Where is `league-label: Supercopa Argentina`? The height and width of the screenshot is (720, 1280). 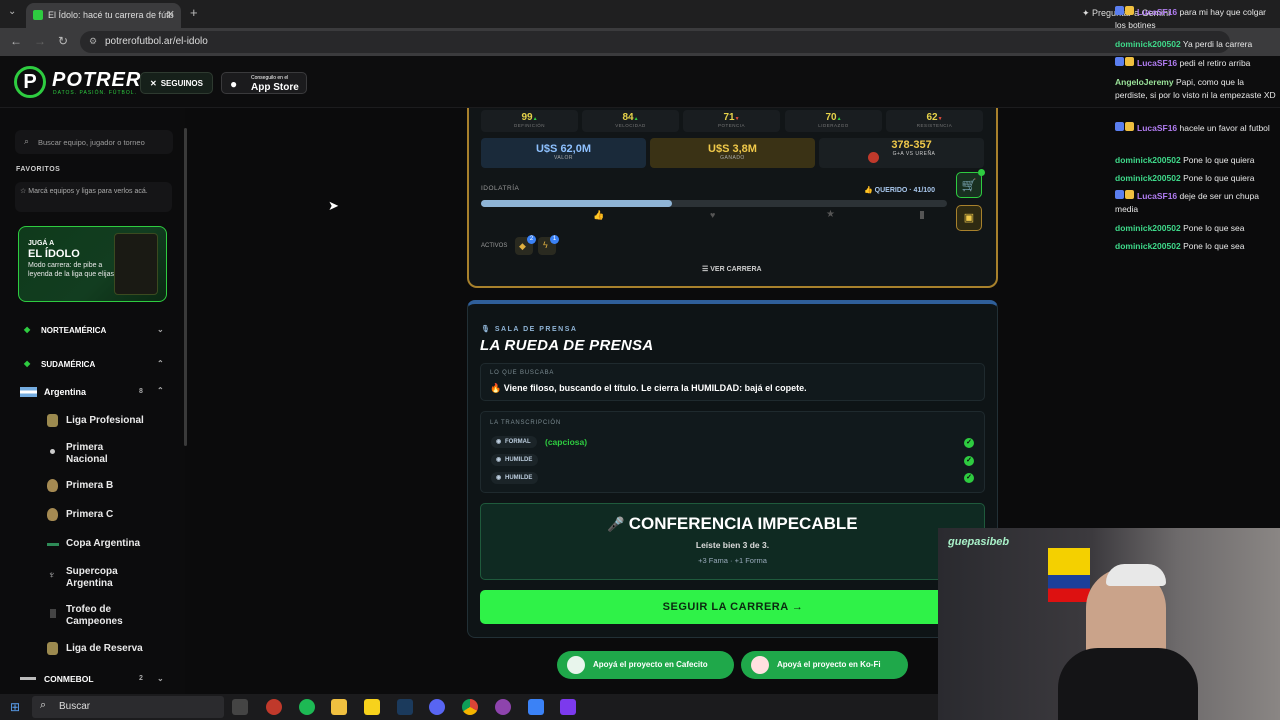 league-label: Supercopa Argentina is located at coordinates (92, 577).